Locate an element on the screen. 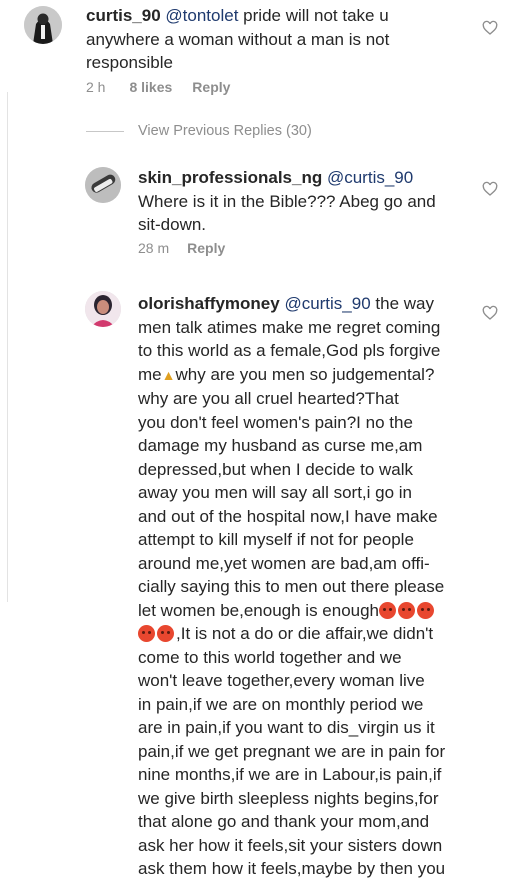  view-previous-replies: View Previous Replies (30) is located at coordinates (199, 131).